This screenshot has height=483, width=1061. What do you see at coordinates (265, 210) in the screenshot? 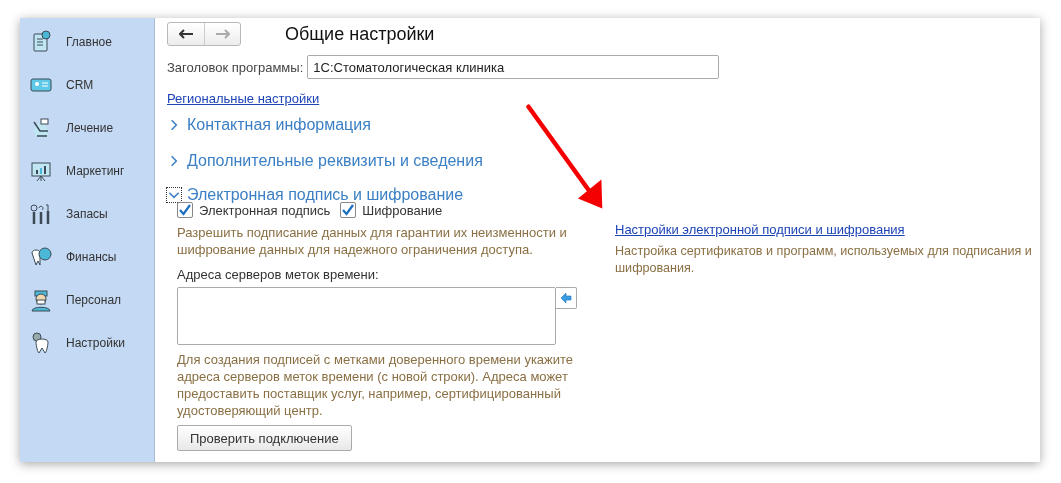
I see `checkbox-label: Электронная подпись` at bounding box center [265, 210].